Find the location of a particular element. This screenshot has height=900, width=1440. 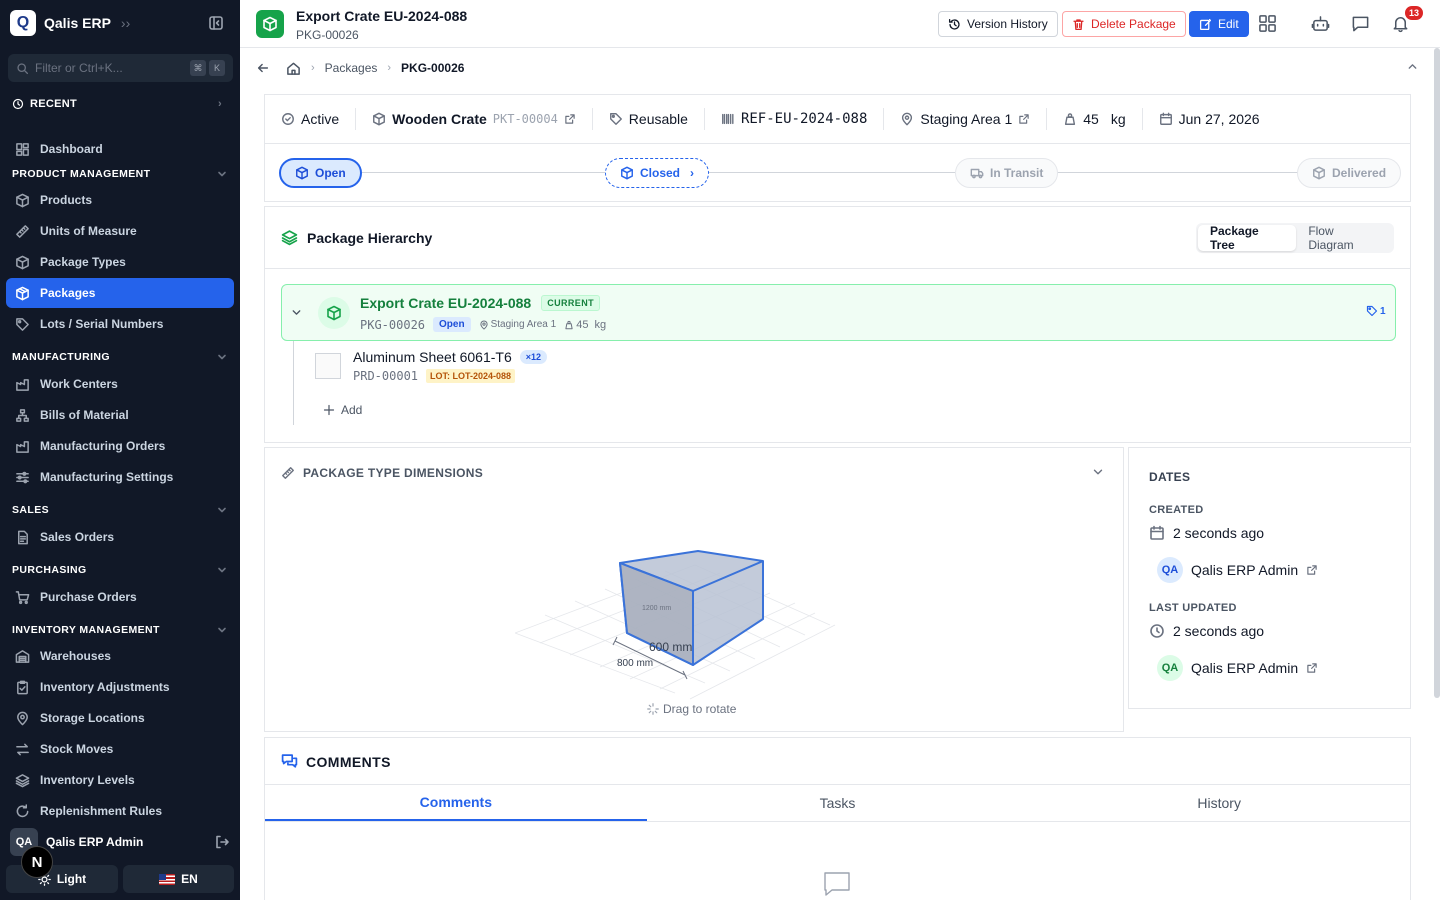

sidebar-item-stock-moves: Stock Moves is located at coordinates (120, 749).